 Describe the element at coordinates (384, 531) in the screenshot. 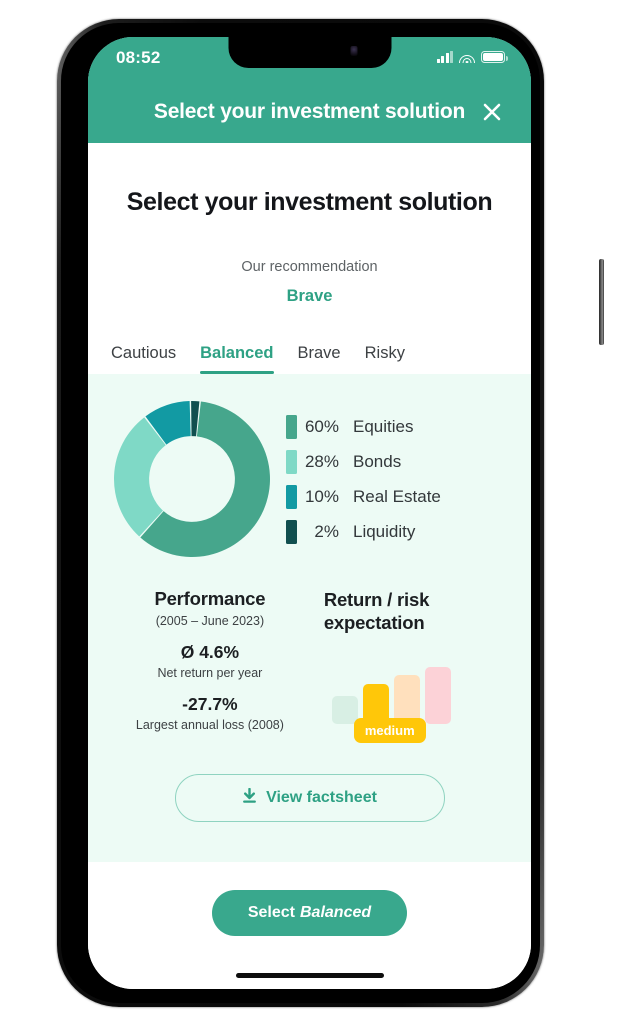

I see `legend-label-liquidity: Liquidity` at that location.